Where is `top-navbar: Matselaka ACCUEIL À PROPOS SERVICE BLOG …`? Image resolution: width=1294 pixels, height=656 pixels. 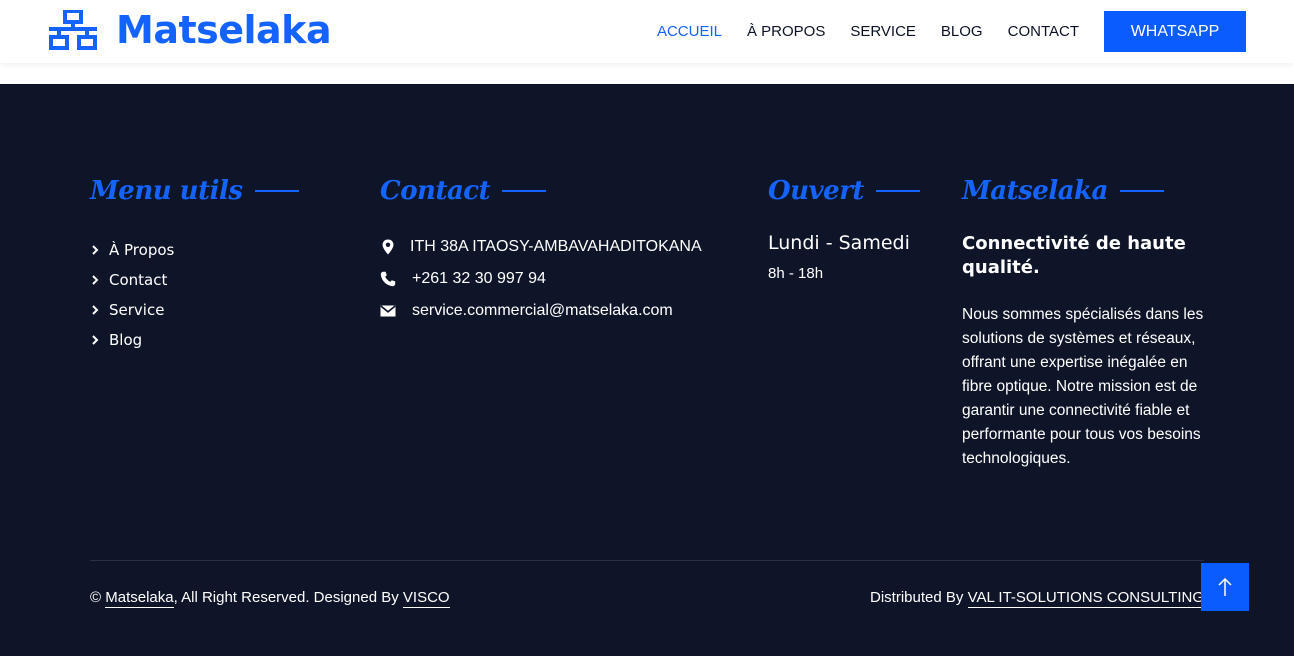 top-navbar: Matselaka ACCUEIL À PROPOS SERVICE BLOG … is located at coordinates (647, 31).